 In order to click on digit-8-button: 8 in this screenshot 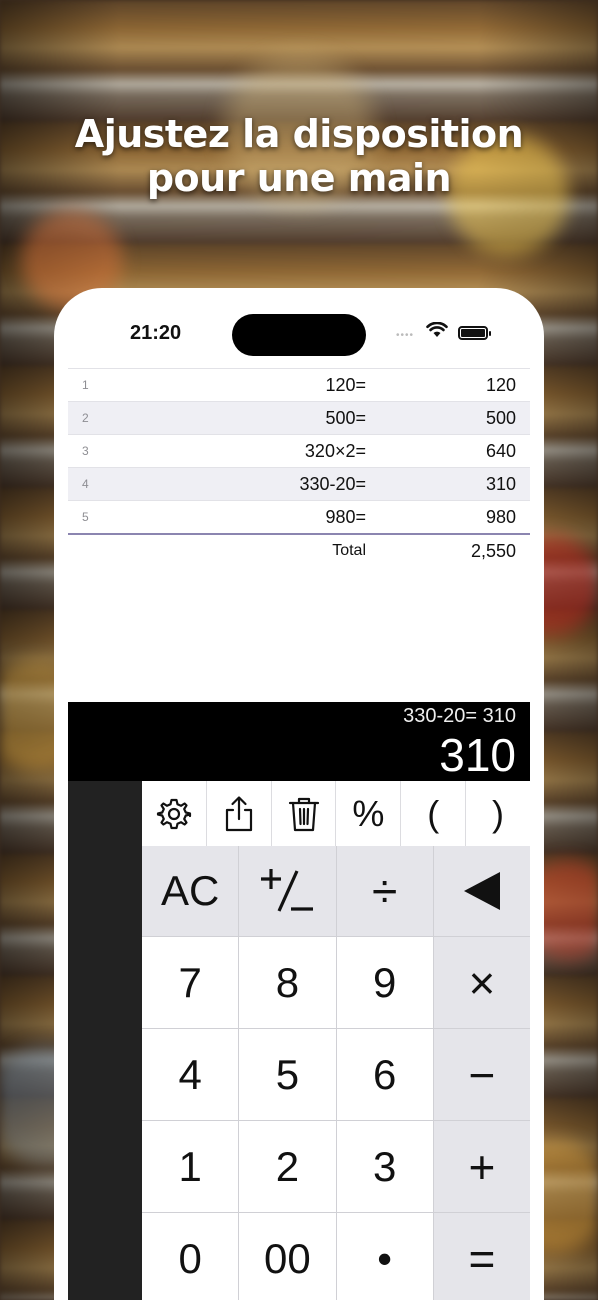, I will do `click(287, 982)`.